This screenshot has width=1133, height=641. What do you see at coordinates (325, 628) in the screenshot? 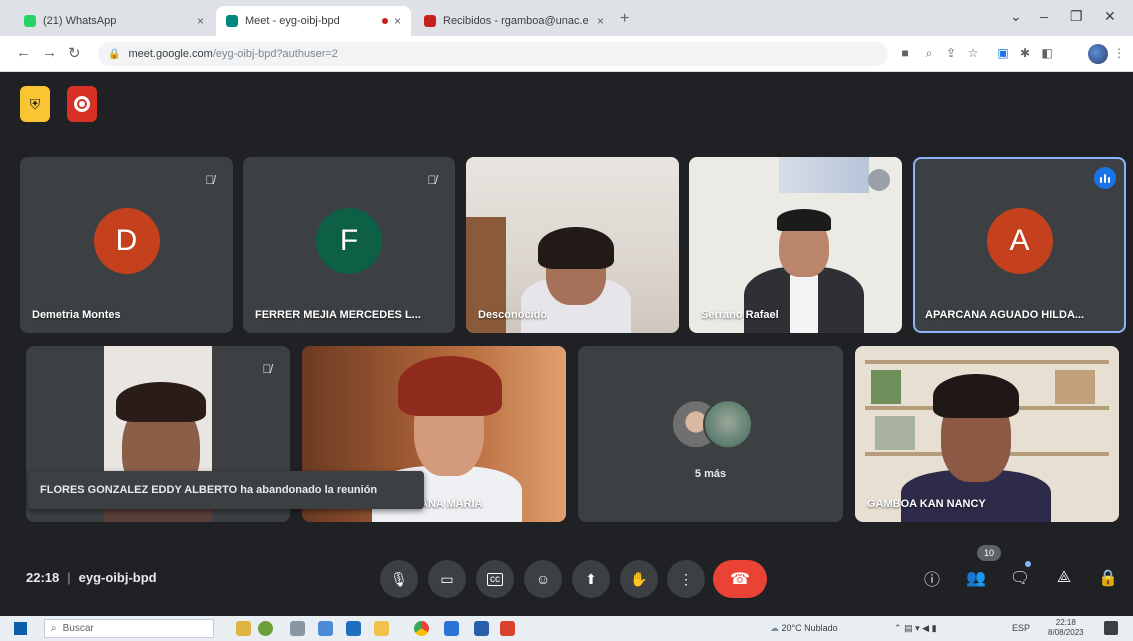
I see `edge-icon` at bounding box center [325, 628].